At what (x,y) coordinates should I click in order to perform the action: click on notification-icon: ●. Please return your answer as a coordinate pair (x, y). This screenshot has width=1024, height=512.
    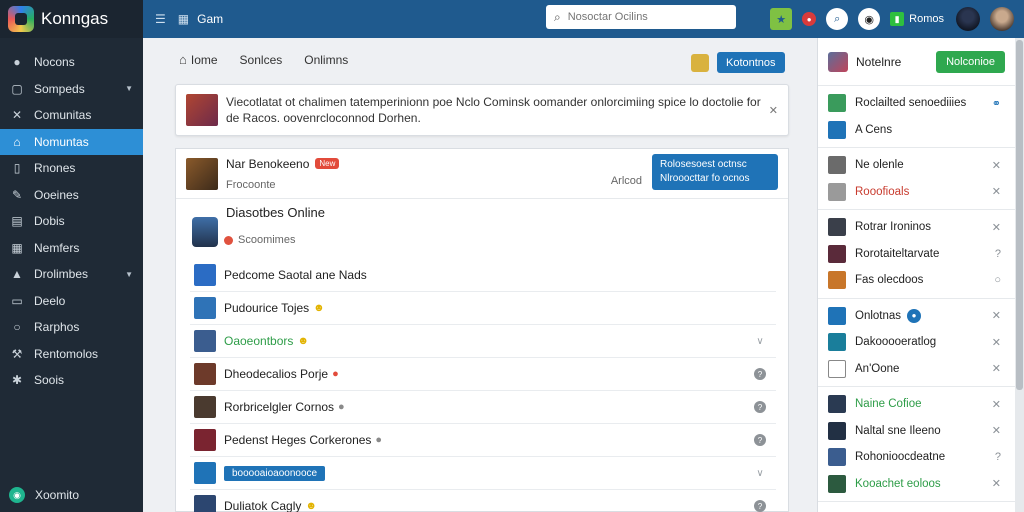
    Looking at the image, I should click on (809, 19).